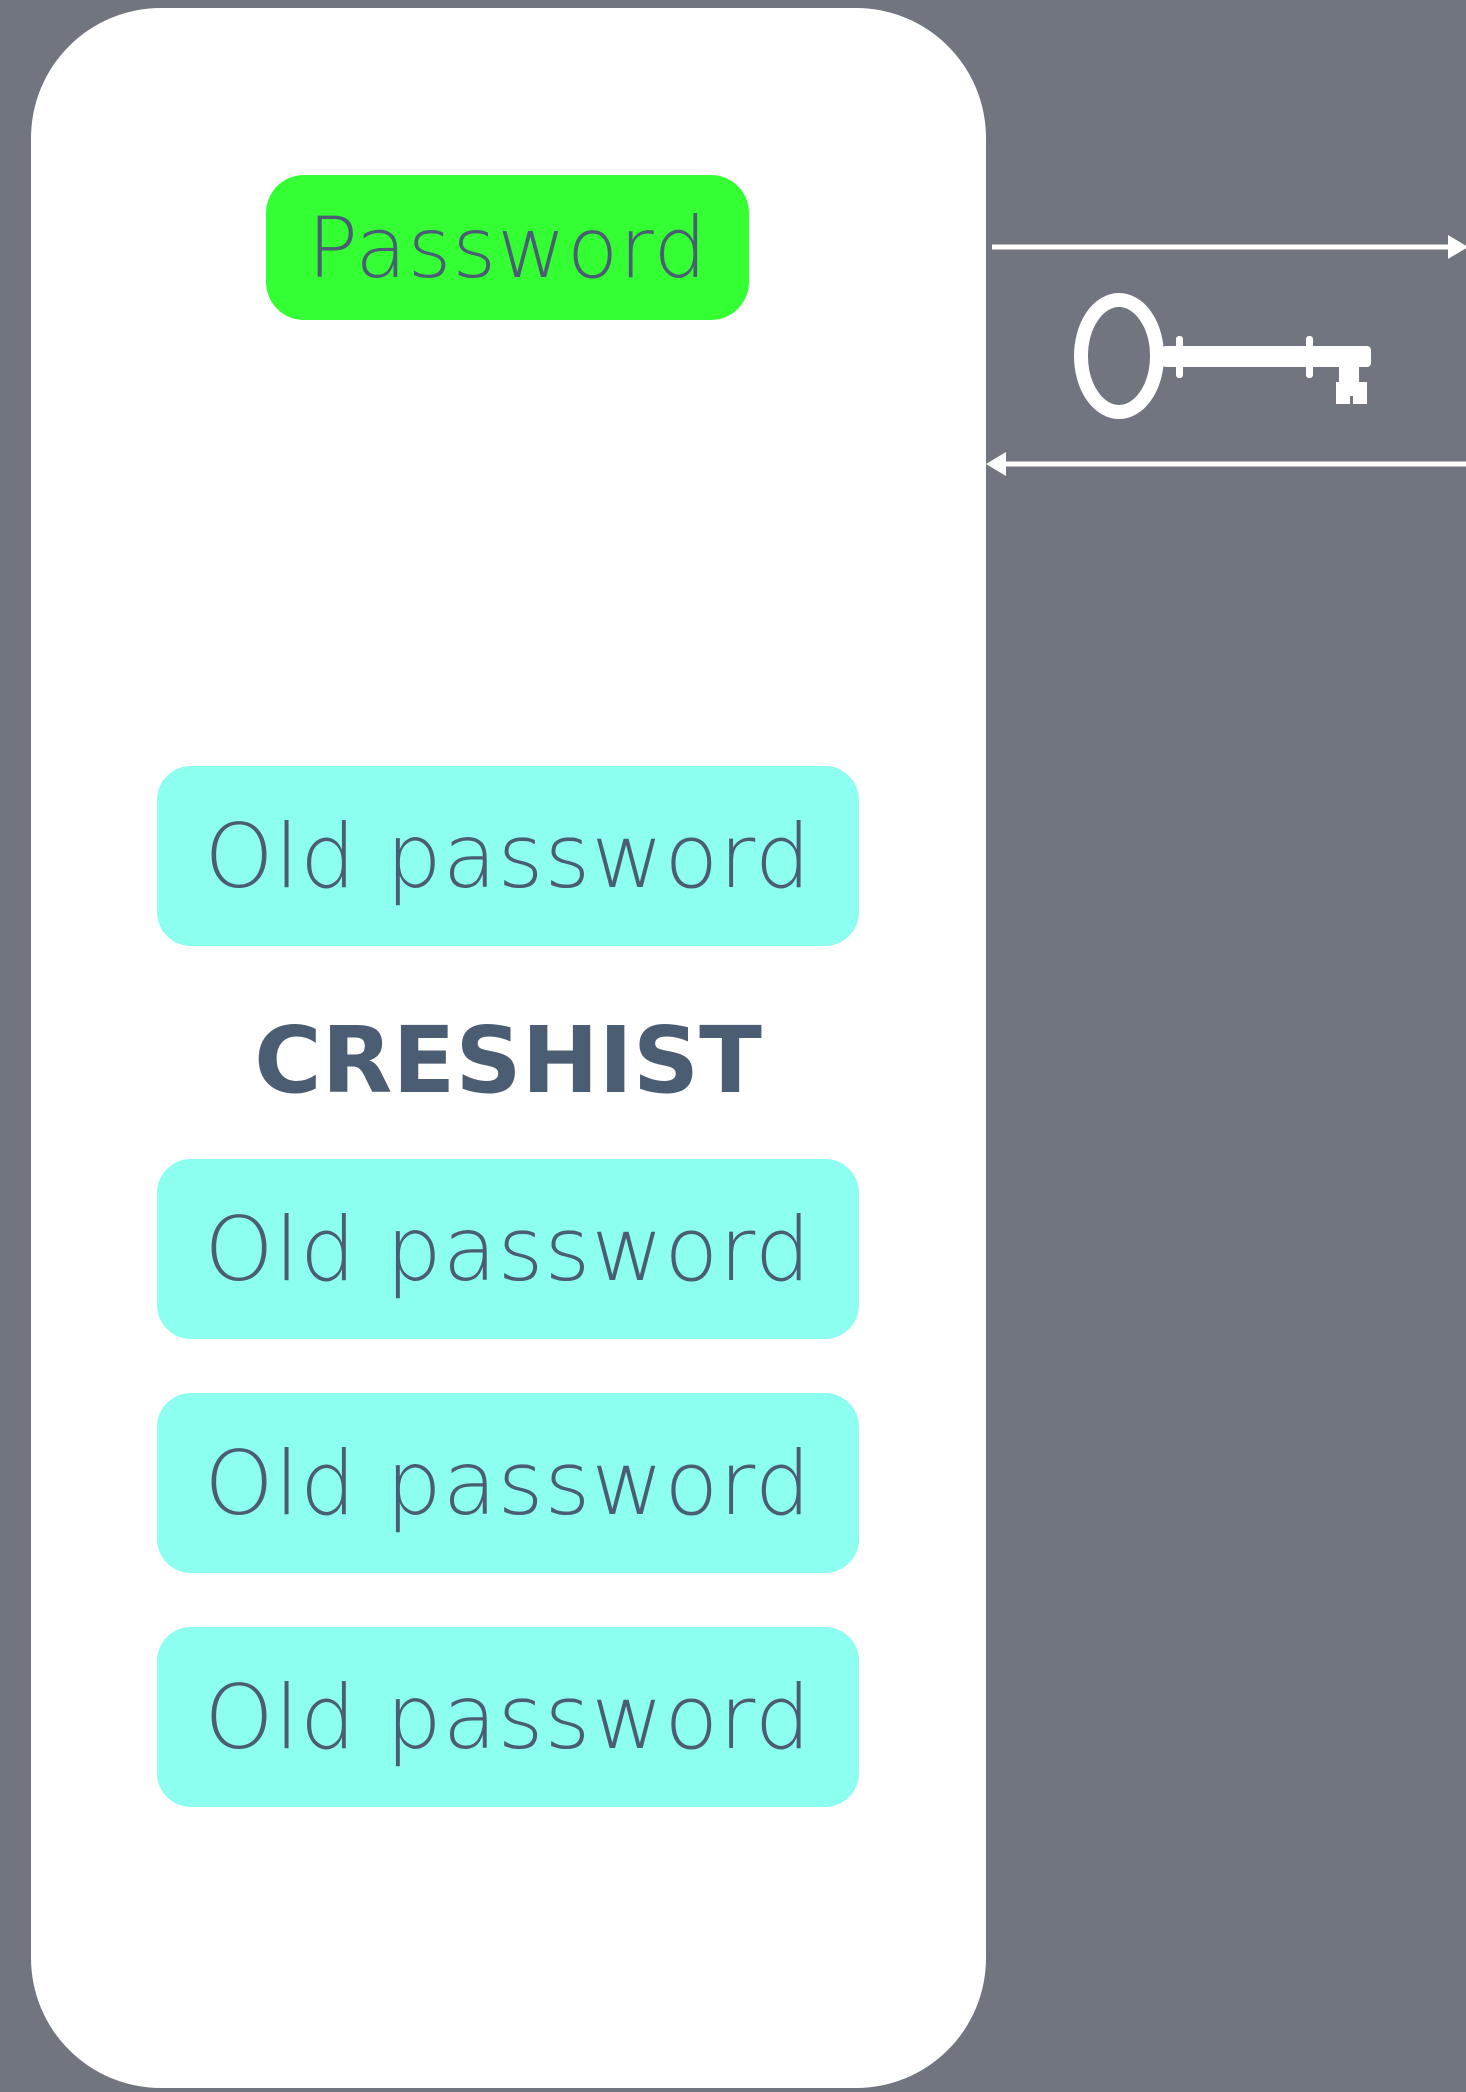 This screenshot has width=1466, height=2092. I want to click on key-icon, so click(1222, 356).